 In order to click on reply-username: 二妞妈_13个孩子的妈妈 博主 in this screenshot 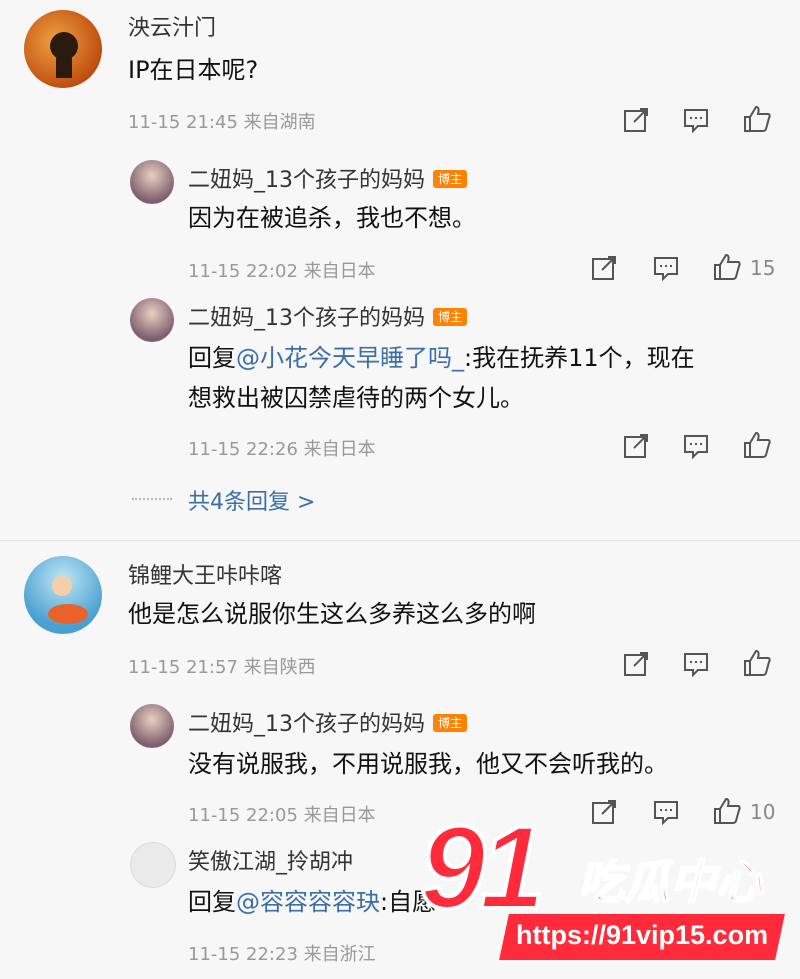, I will do `click(328, 722)`.